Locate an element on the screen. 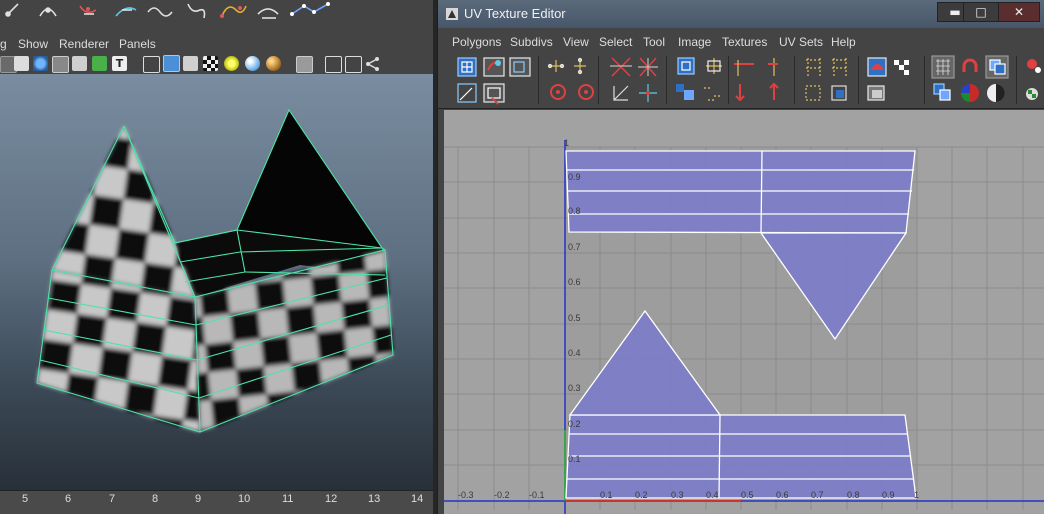 This screenshot has height=514, width=1044. viewport-toolbar: T is located at coordinates (218, 64).